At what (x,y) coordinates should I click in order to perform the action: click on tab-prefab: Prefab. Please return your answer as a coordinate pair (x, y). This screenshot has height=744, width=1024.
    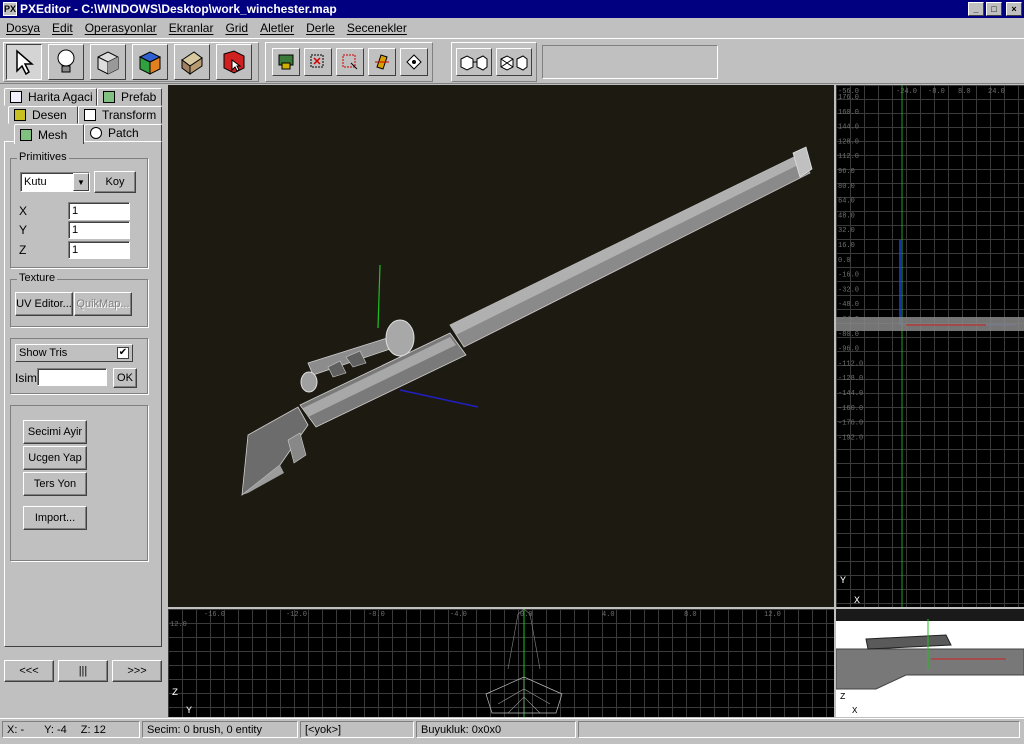
    Looking at the image, I should click on (129, 97).